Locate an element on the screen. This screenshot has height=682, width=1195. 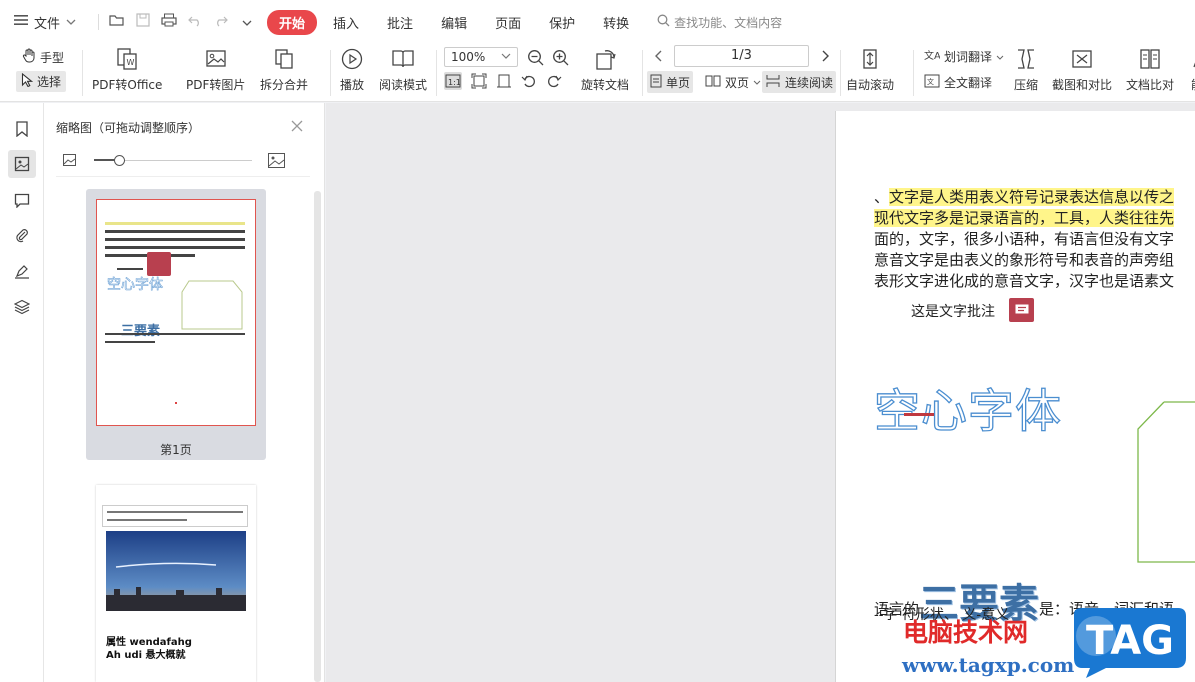
open-folder-icon is located at coordinates (117, 22).